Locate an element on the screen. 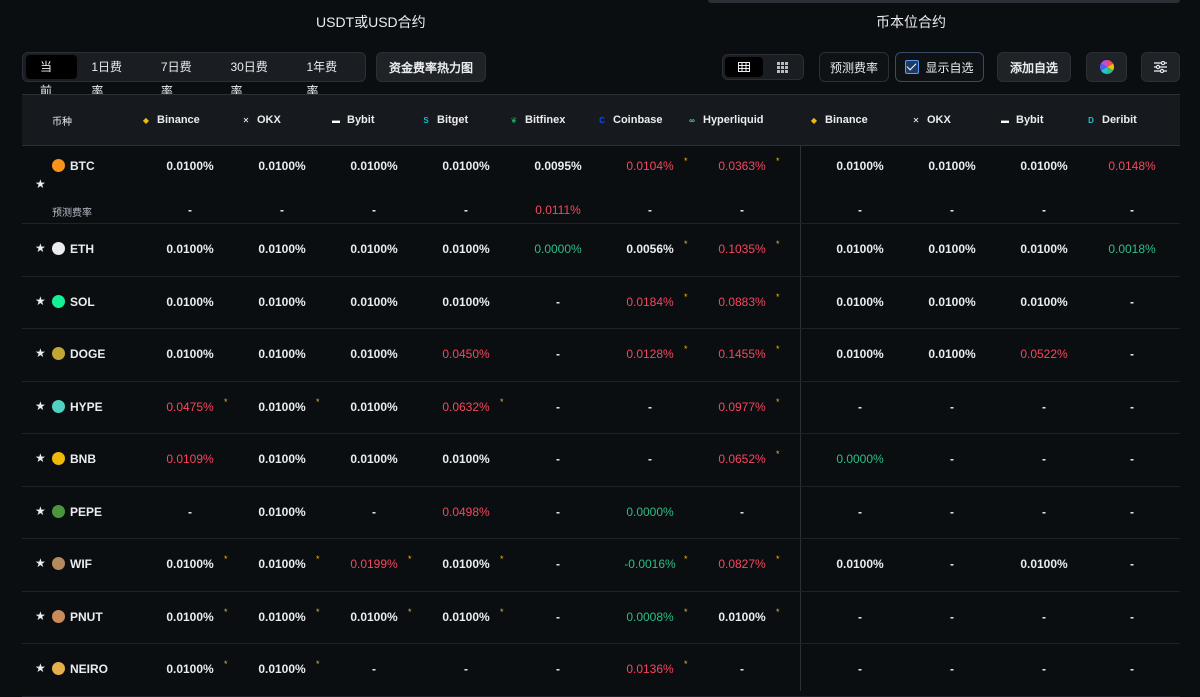 This screenshot has width=1200, height=697. coin-name: HYPE is located at coordinates (86, 407).